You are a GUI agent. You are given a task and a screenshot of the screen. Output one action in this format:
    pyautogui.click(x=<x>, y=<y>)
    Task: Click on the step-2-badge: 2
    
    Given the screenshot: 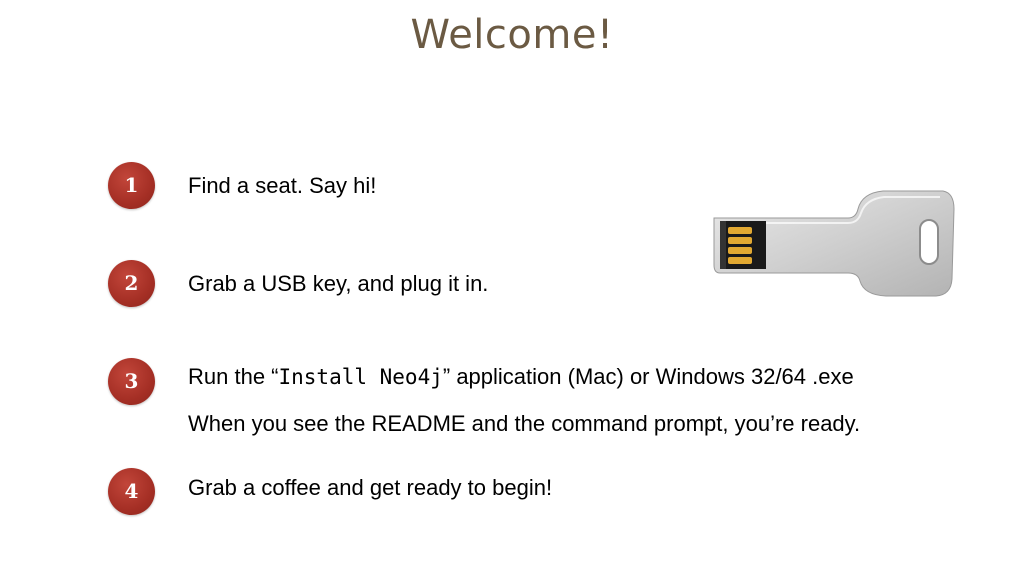 What is the action you would take?
    pyautogui.click(x=131, y=283)
    